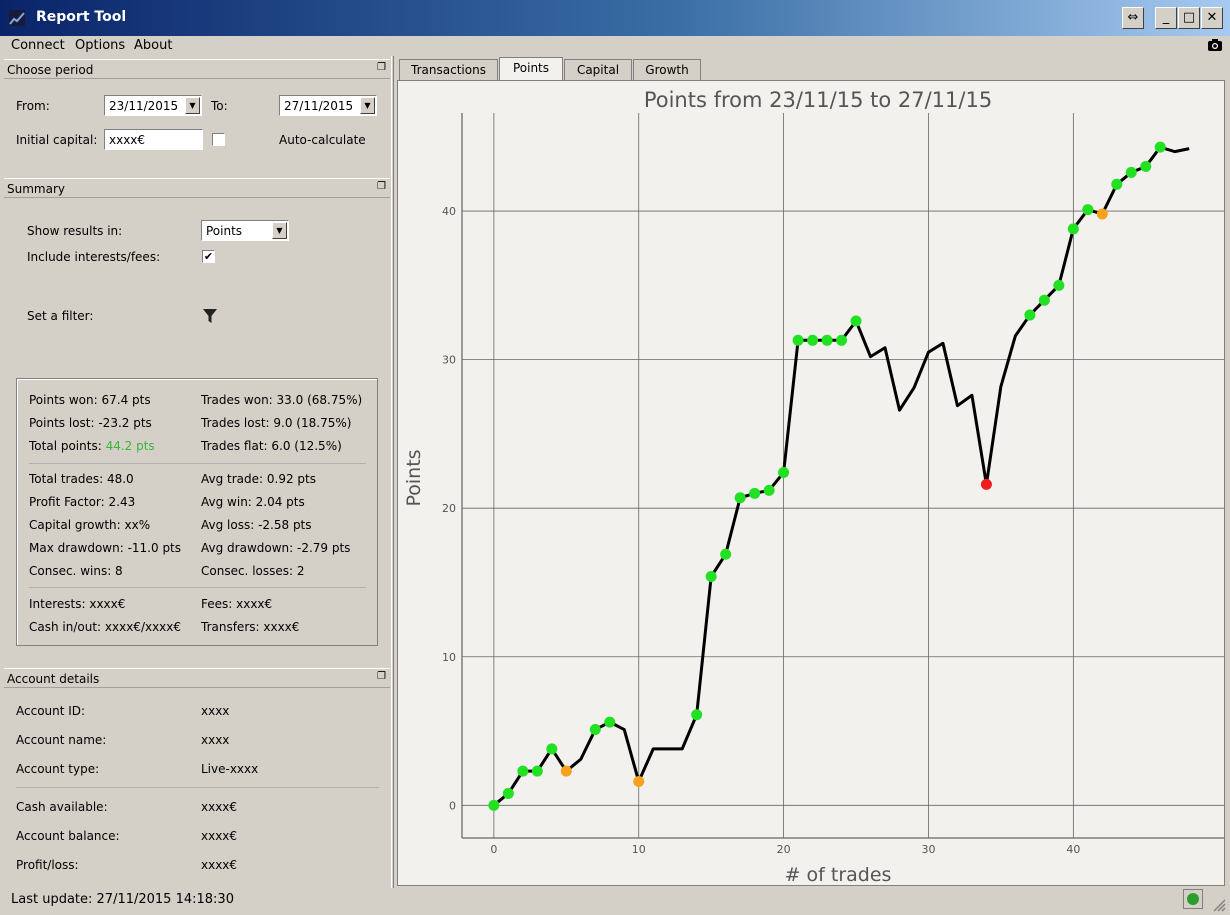  Describe the element at coordinates (448, 69) in the screenshot. I see `tab-transactions: Transactions` at that location.